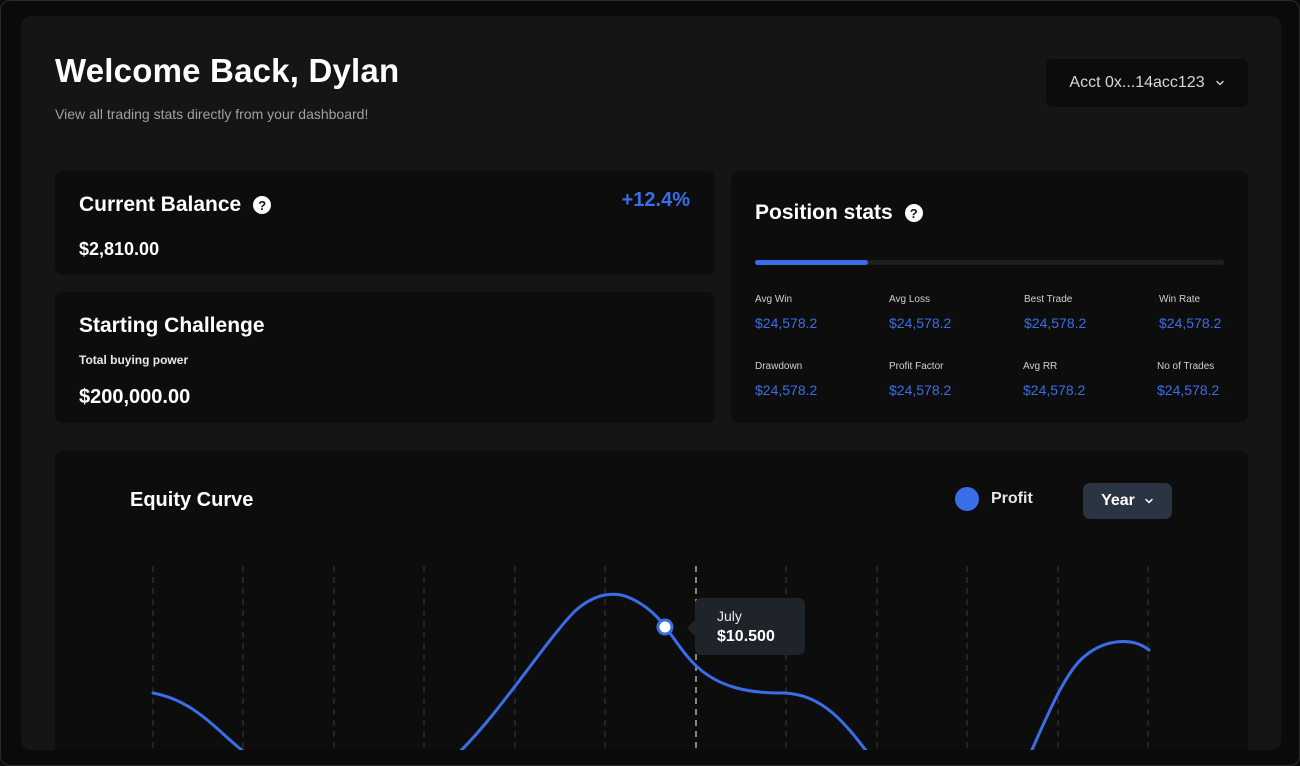  What do you see at coordinates (1040, 366) in the screenshot?
I see `stat-label: Avg RR` at bounding box center [1040, 366].